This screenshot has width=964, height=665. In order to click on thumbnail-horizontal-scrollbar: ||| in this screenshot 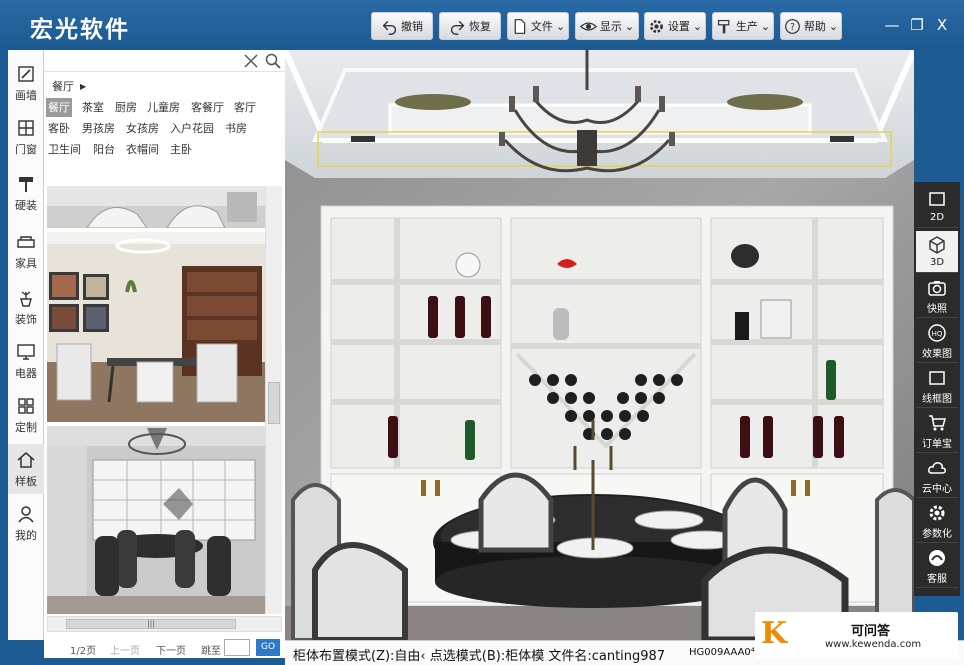, I will do `click(164, 624)`.